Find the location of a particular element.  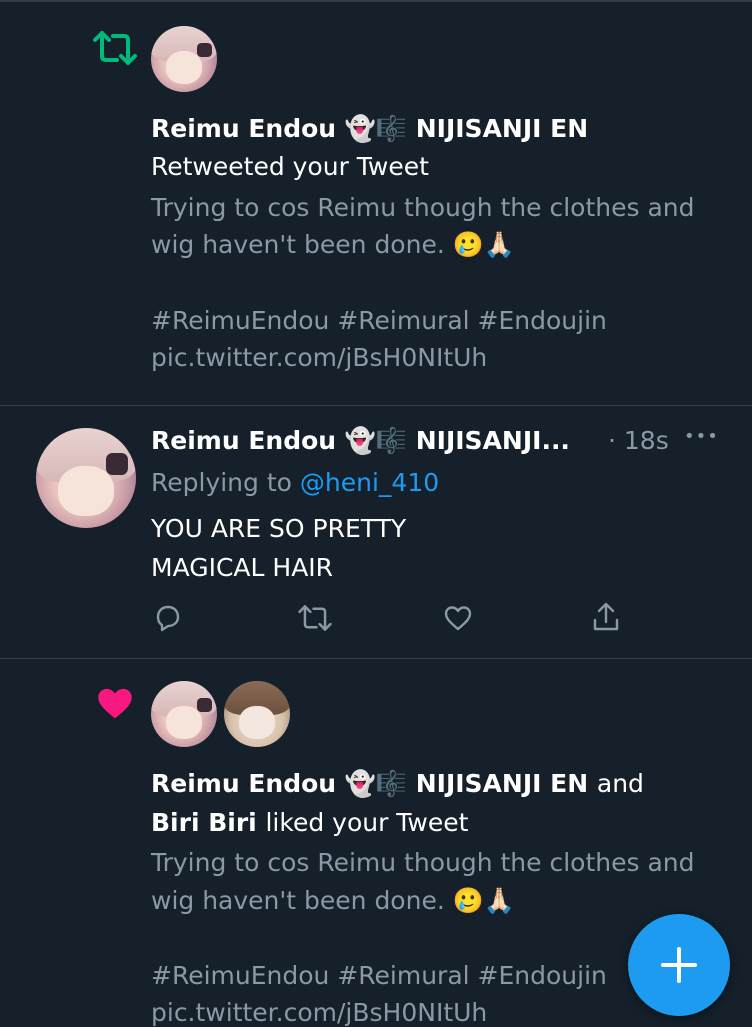

timestamp: · 18s is located at coordinates (638, 440).